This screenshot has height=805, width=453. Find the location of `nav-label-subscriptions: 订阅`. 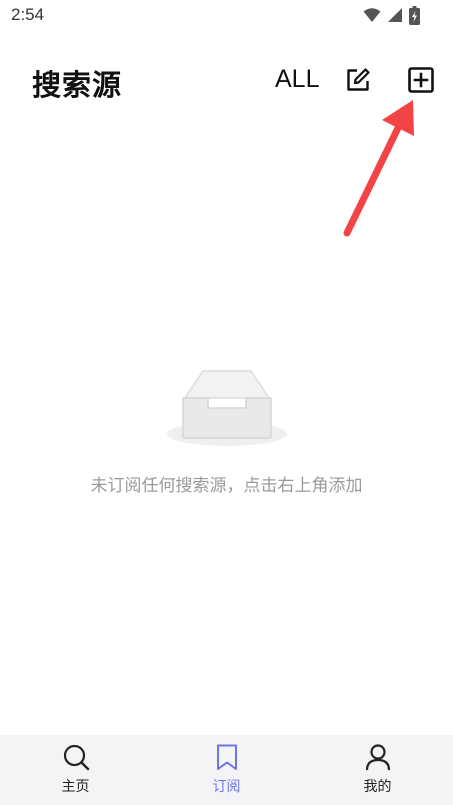

nav-label-subscriptions: 订阅 is located at coordinates (226, 787).